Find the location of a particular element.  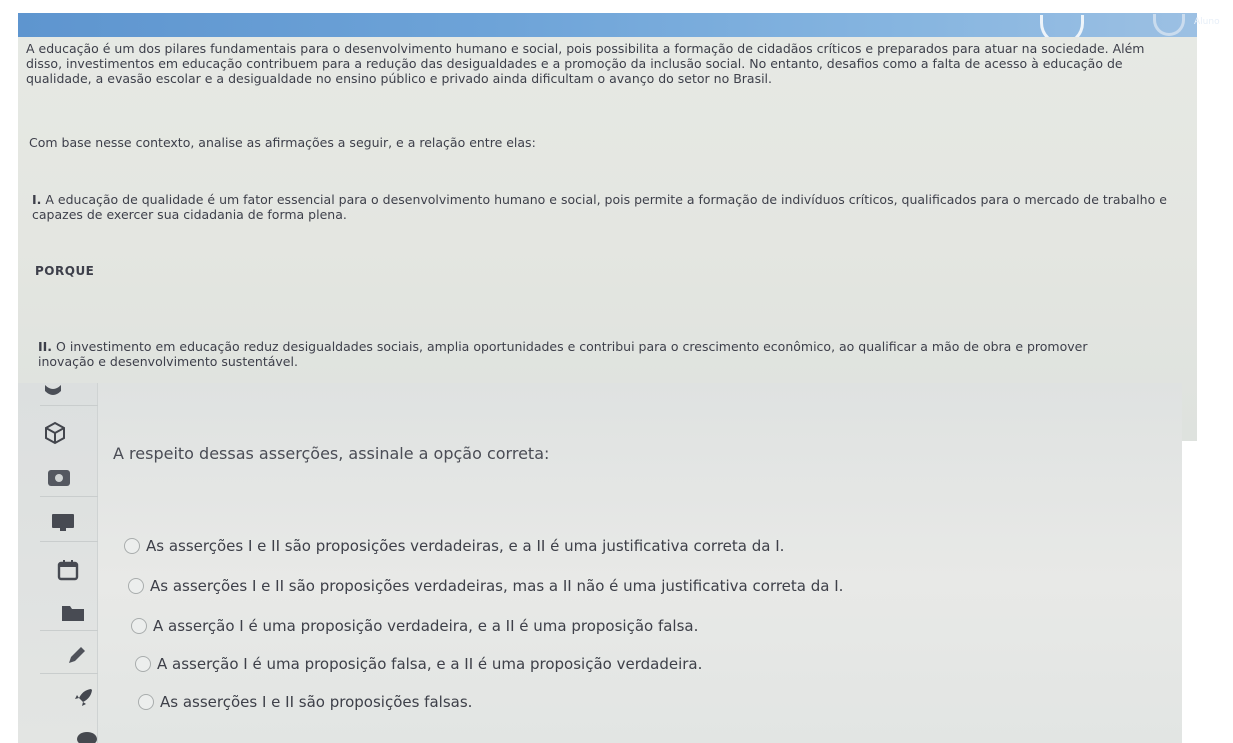

connector-porque: PORQUE is located at coordinates (65, 271).